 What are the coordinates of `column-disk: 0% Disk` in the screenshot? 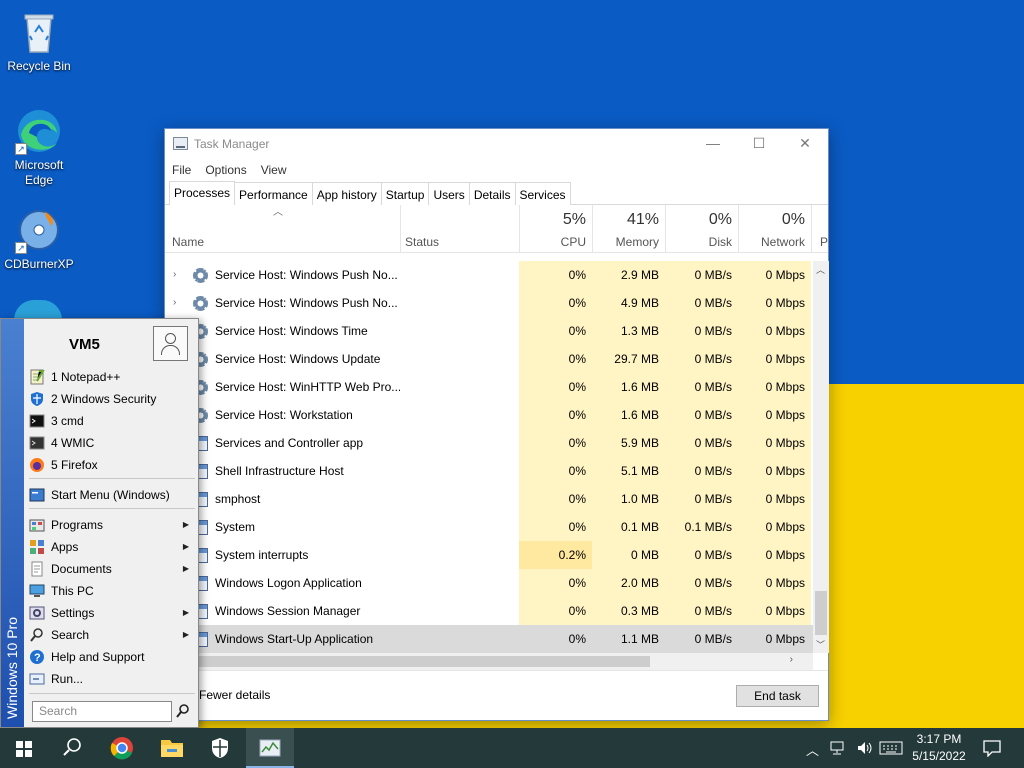 It's located at (701, 229).